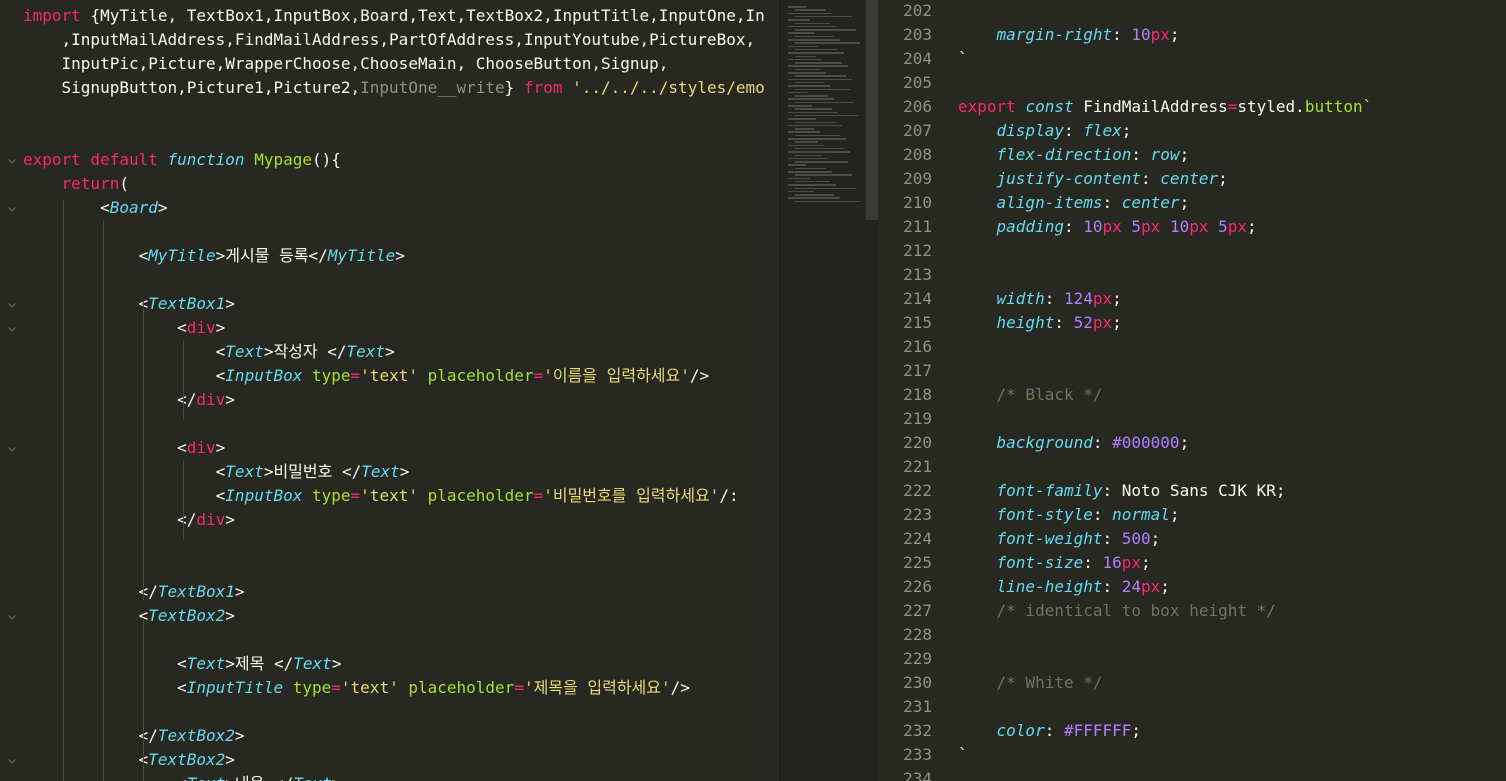  What do you see at coordinates (1189, 178) in the screenshot?
I see `code-token: center` at bounding box center [1189, 178].